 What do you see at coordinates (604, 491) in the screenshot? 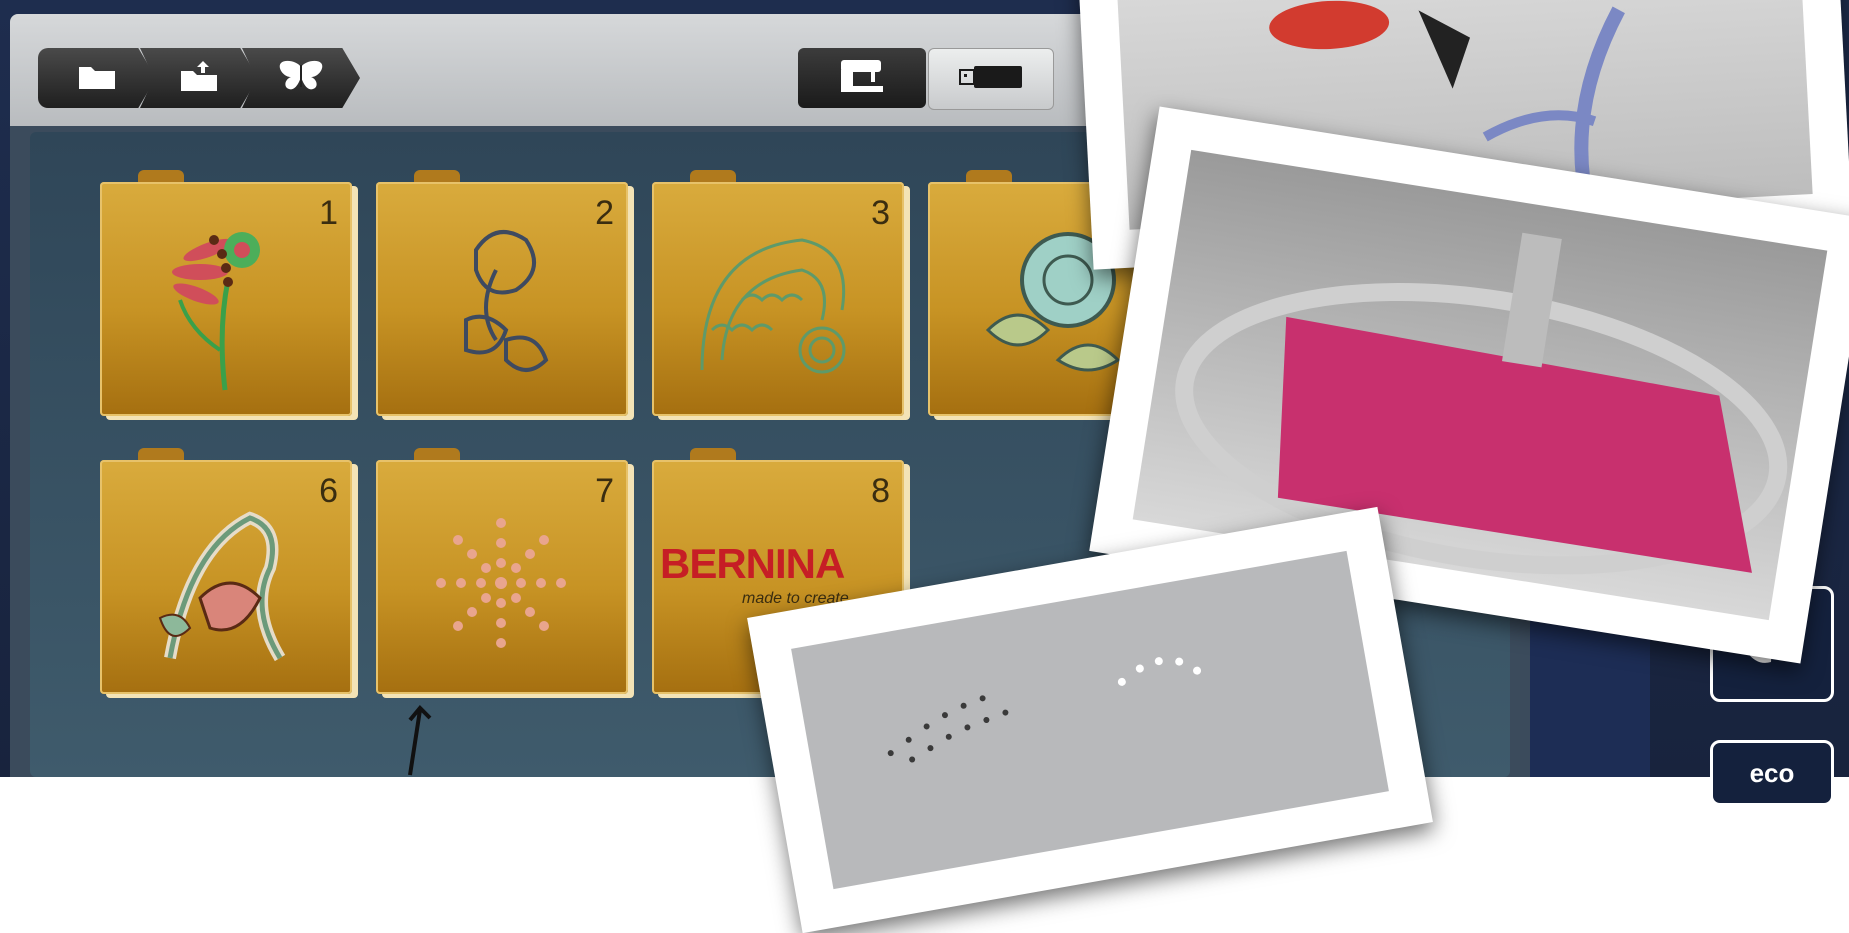
I see `folder-number: 7` at bounding box center [604, 491].